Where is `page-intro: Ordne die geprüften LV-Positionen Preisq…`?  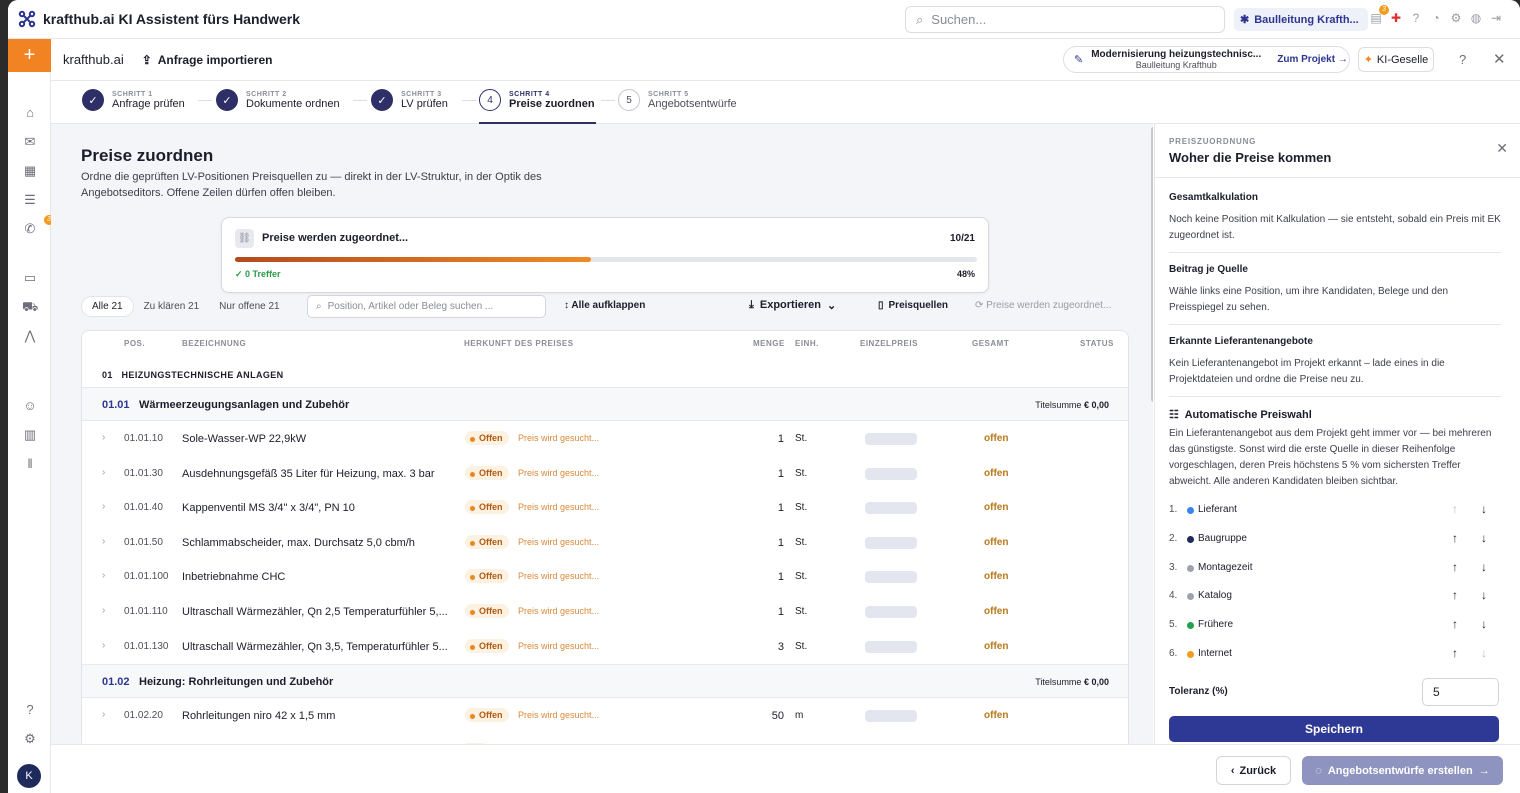 page-intro: Ordne die geprüften LV-Positionen Preisq… is located at coordinates (311, 185).